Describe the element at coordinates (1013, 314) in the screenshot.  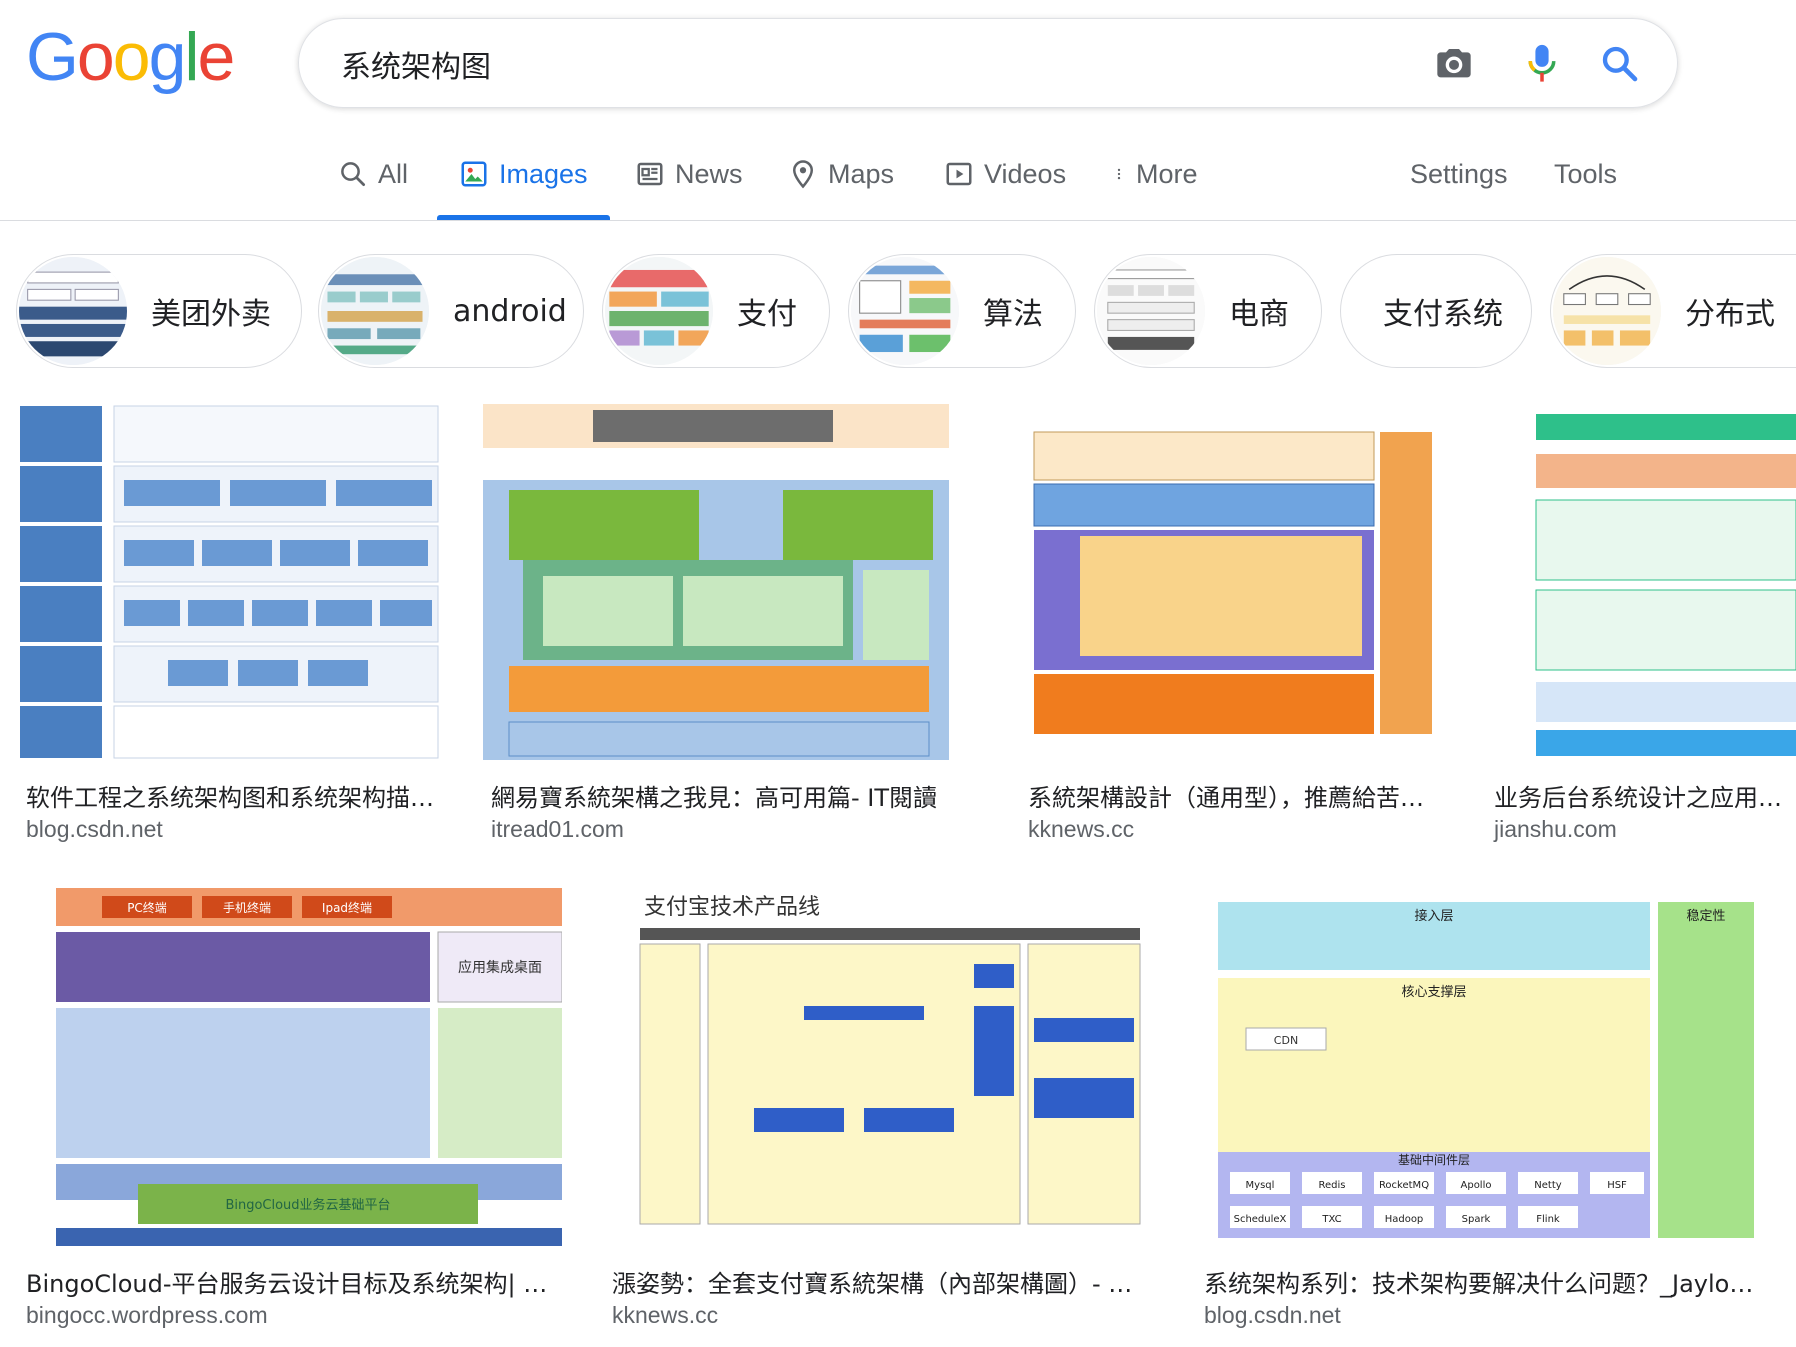
I see `chip-label: 算法` at that location.